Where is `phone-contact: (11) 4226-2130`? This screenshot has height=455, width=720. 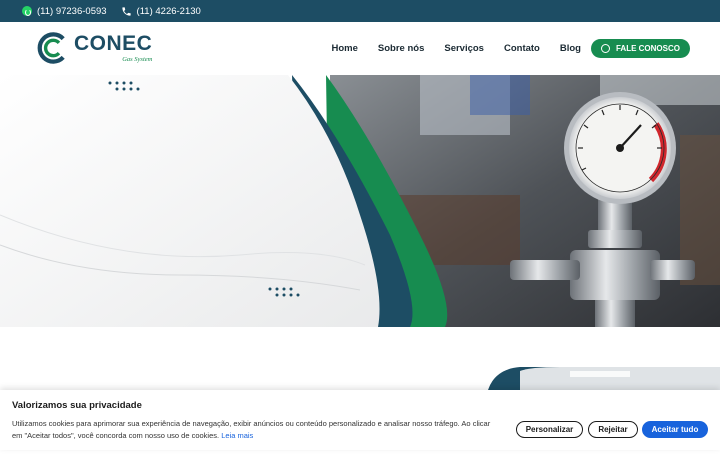 phone-contact: (11) 4226-2130 is located at coordinates (161, 11).